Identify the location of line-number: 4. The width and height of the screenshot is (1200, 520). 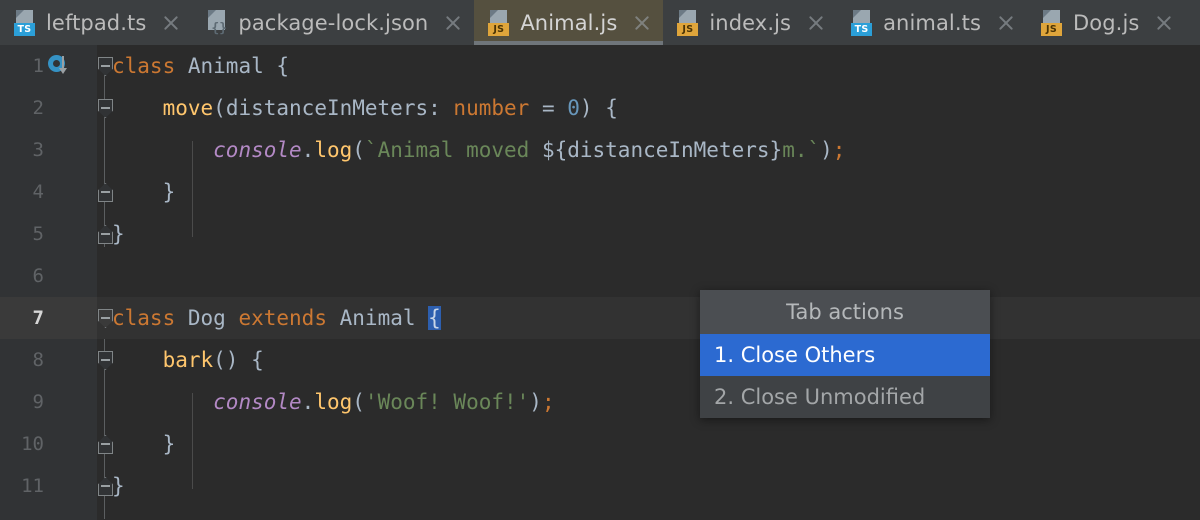
(38, 192).